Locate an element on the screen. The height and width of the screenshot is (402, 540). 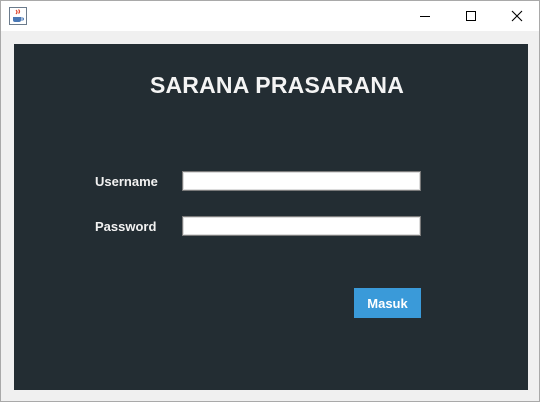
page-title: SARANA PRASARANA is located at coordinates (277, 85).